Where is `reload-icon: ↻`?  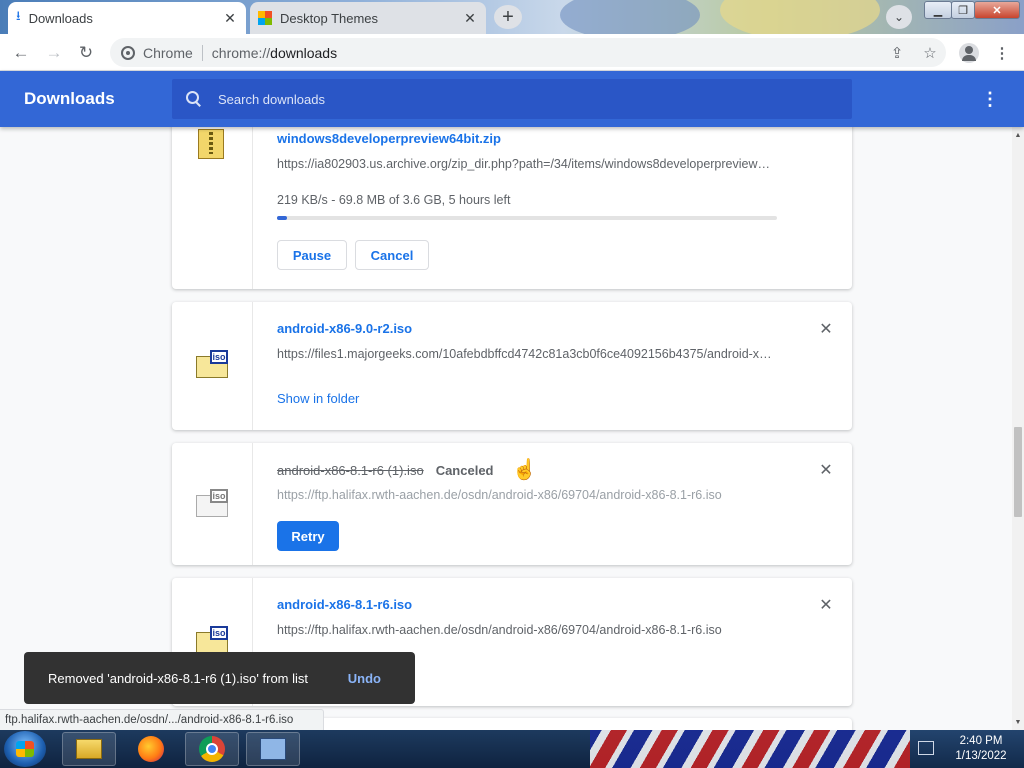
reload-icon: ↻ is located at coordinates (86, 52).